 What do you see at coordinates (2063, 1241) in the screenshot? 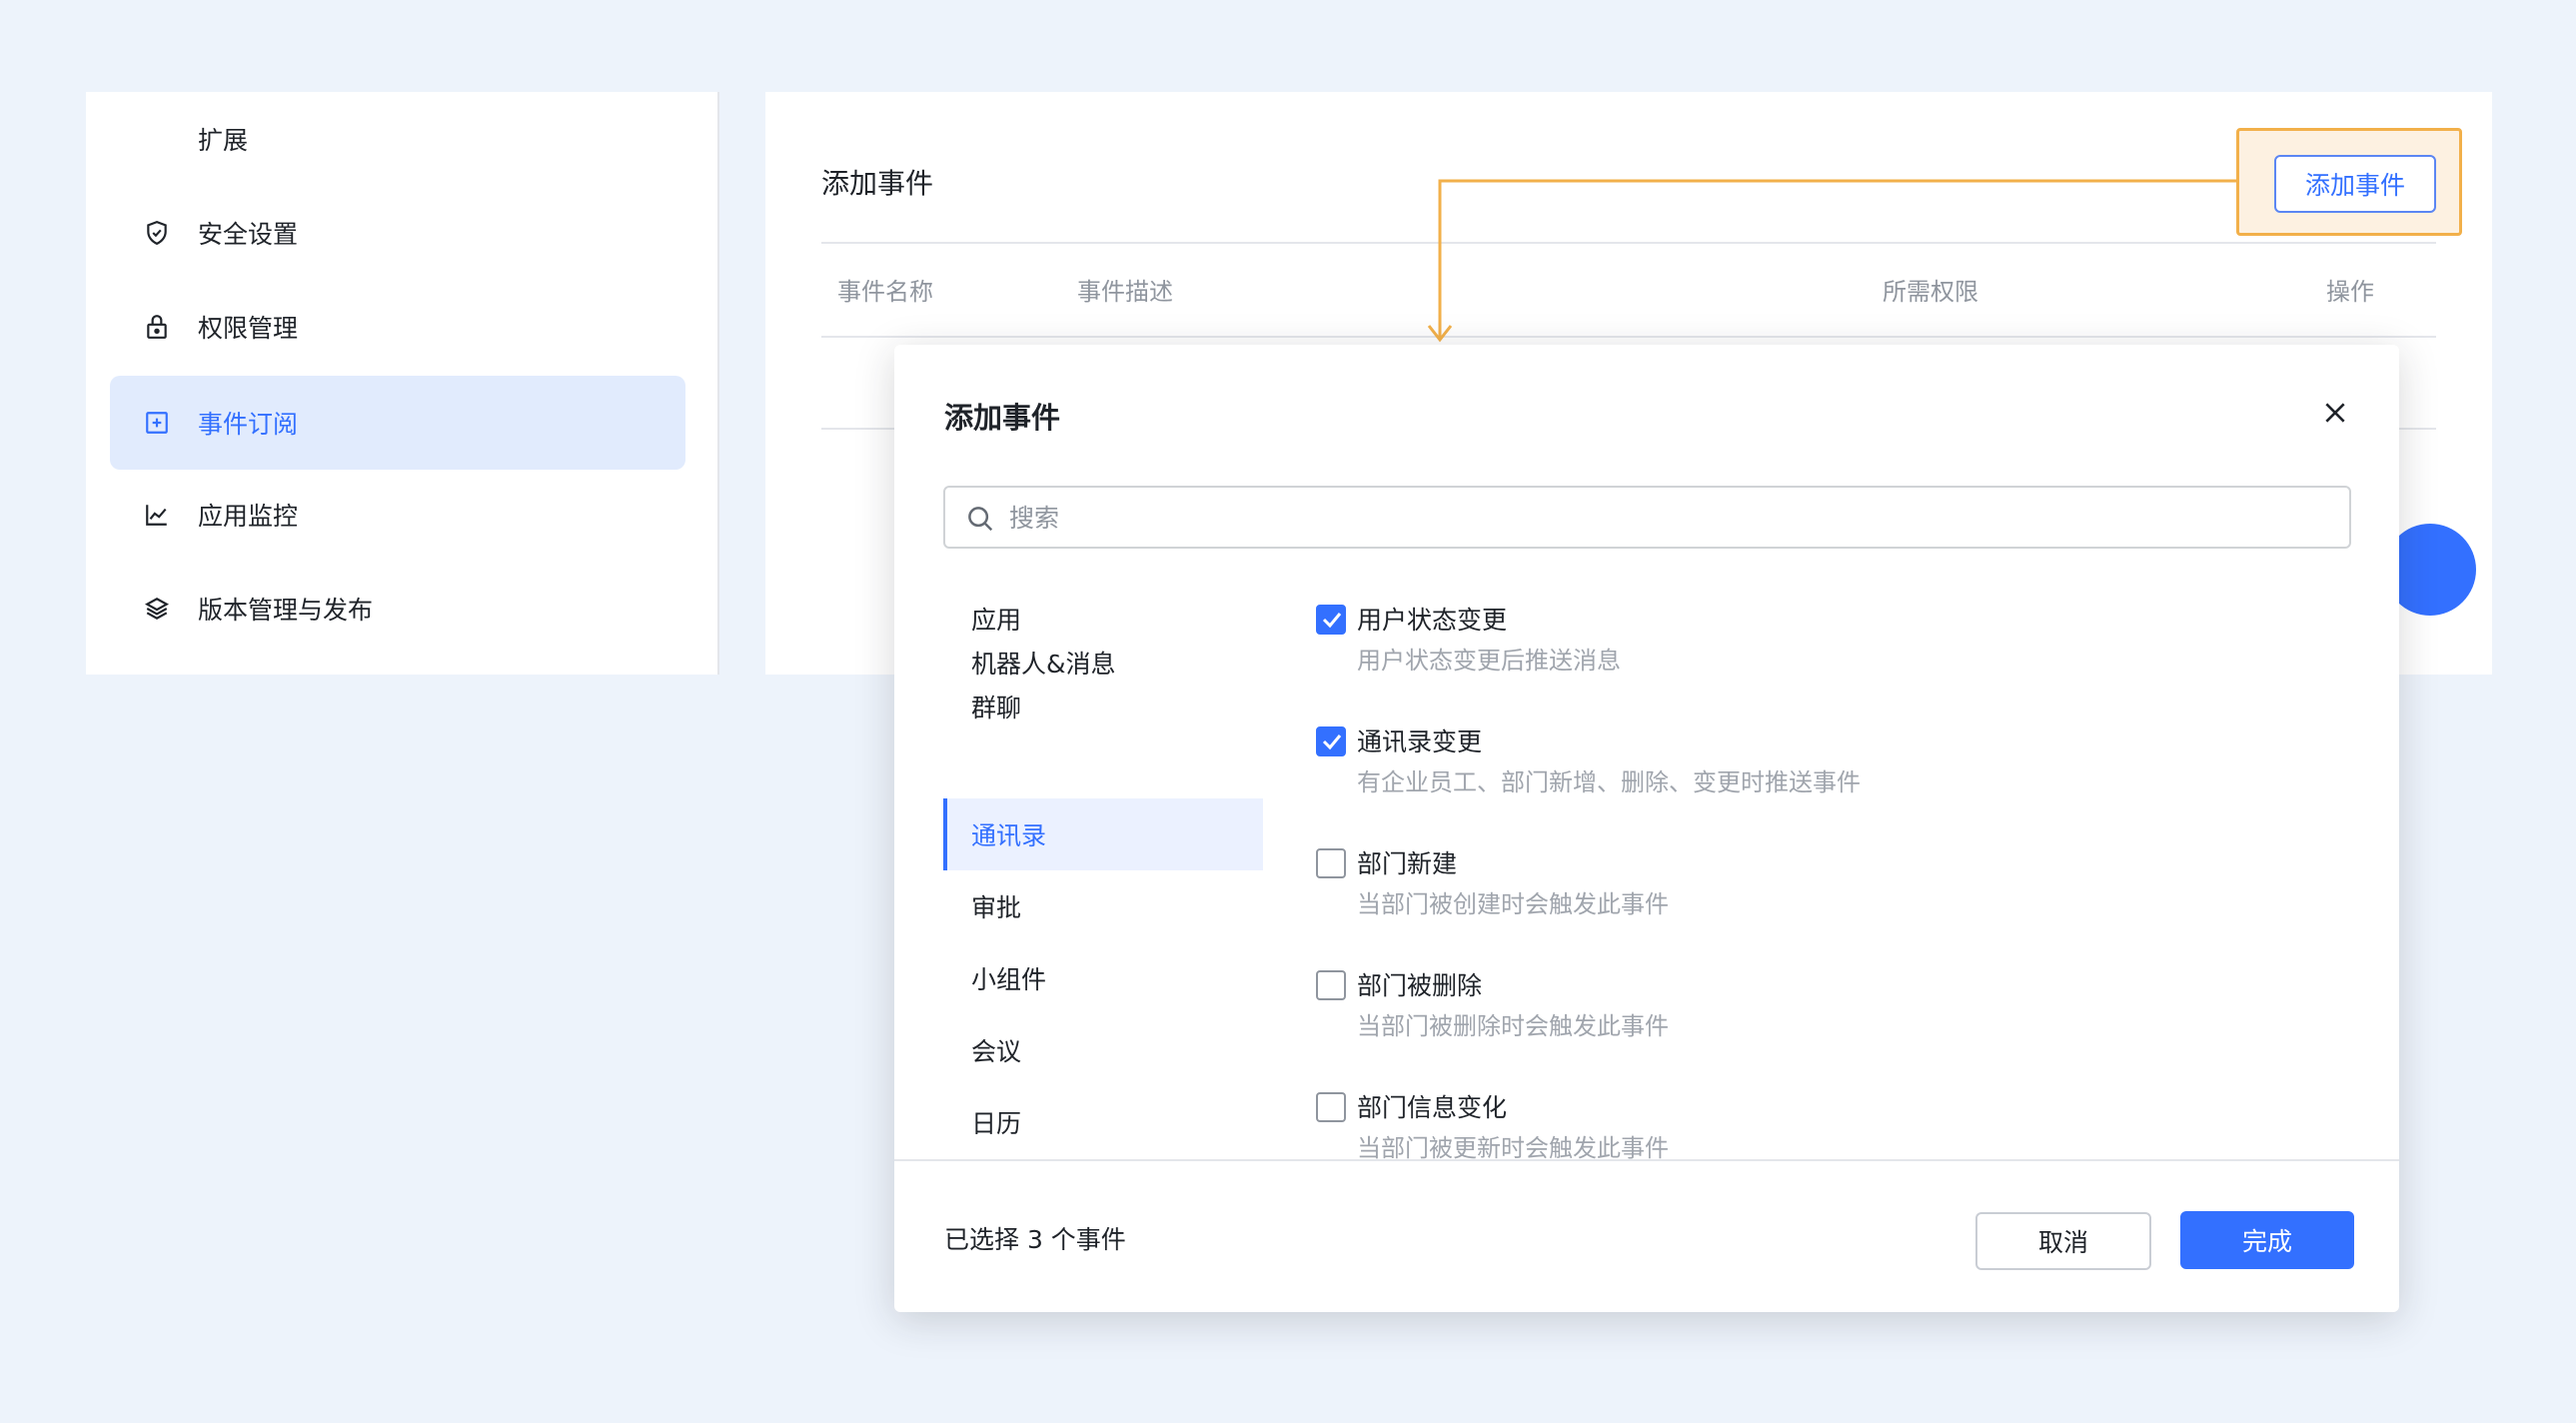
I see `cancel-button: 取消` at bounding box center [2063, 1241].